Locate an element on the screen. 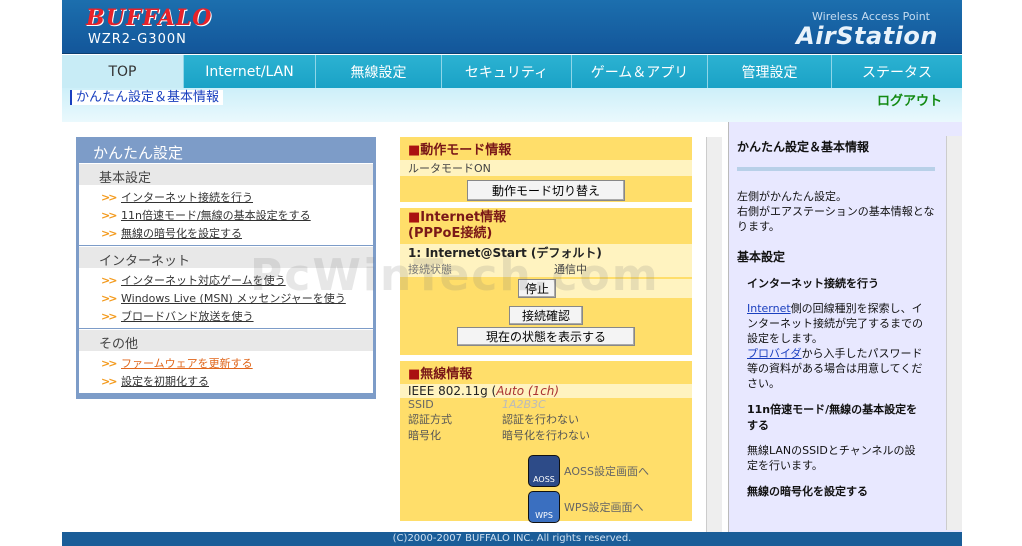  list-item: >> 無線の暗号化を設定する is located at coordinates (226, 233).